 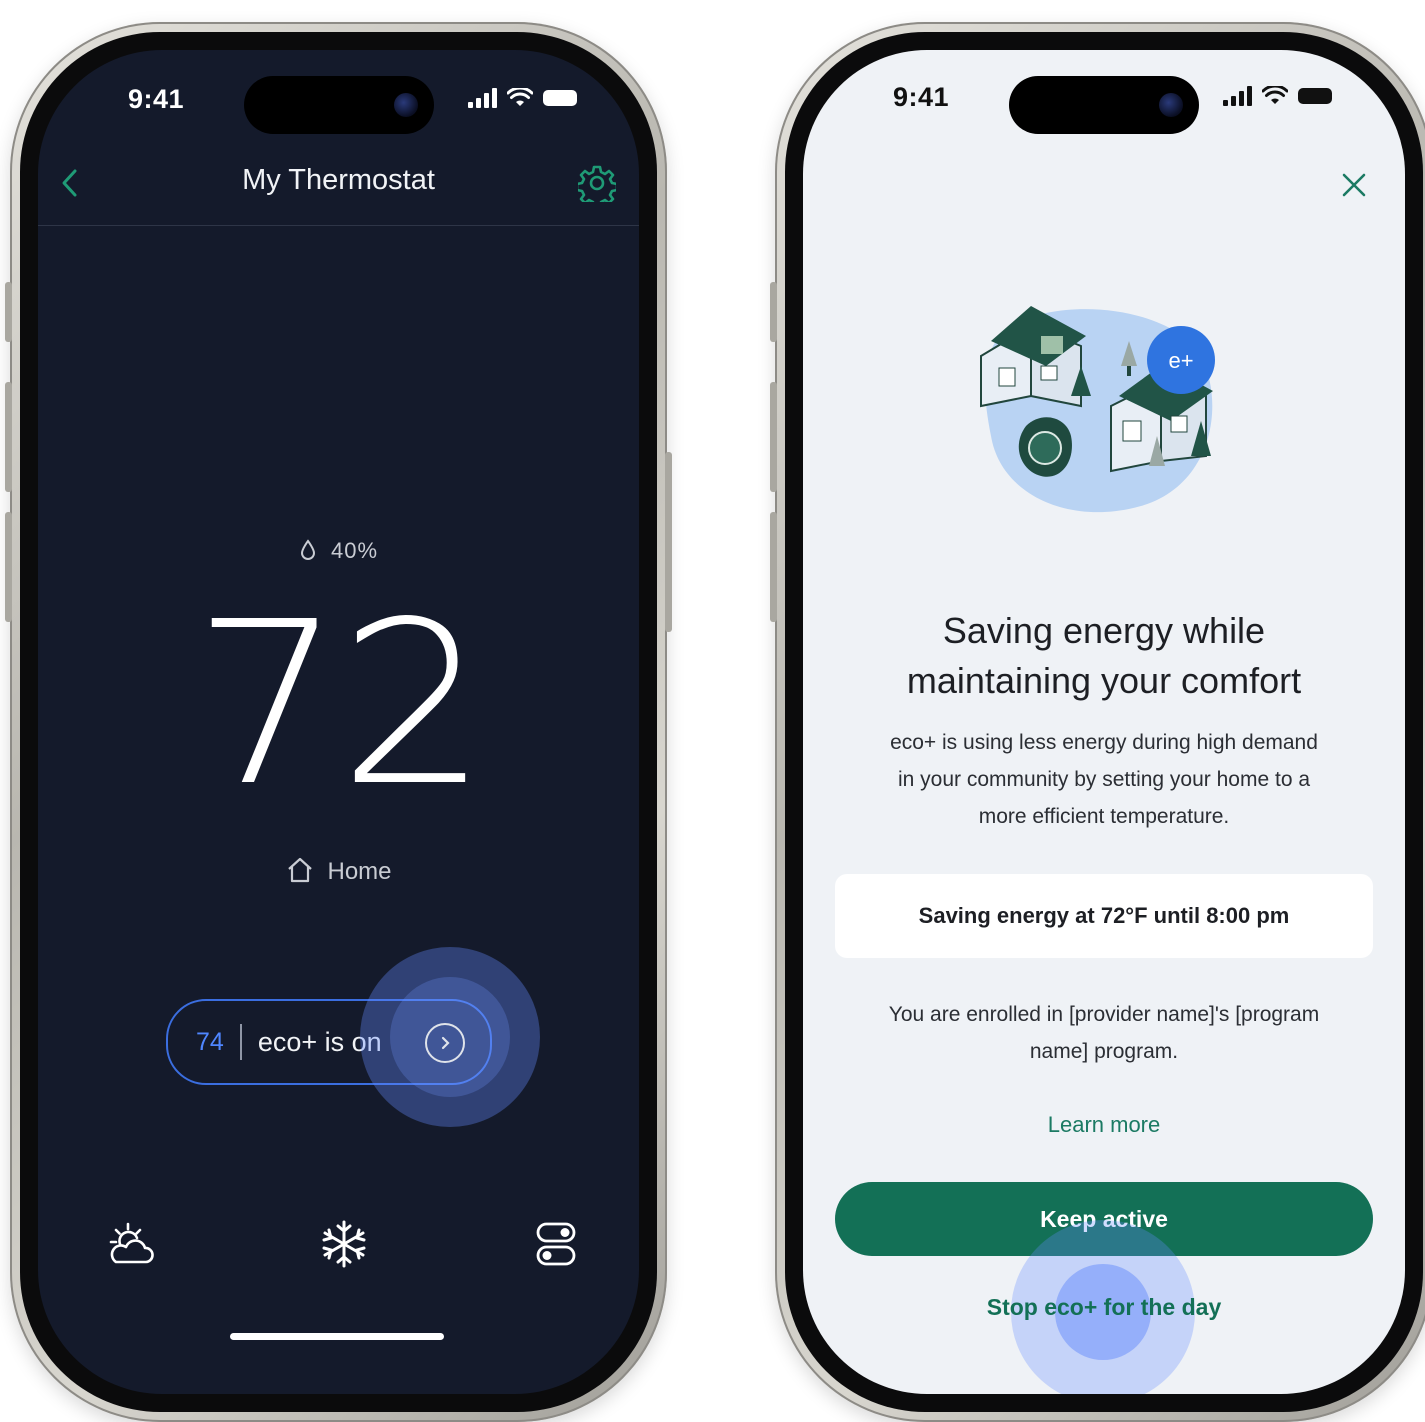 I want to click on weather-icon, so click(x=132, y=1244).